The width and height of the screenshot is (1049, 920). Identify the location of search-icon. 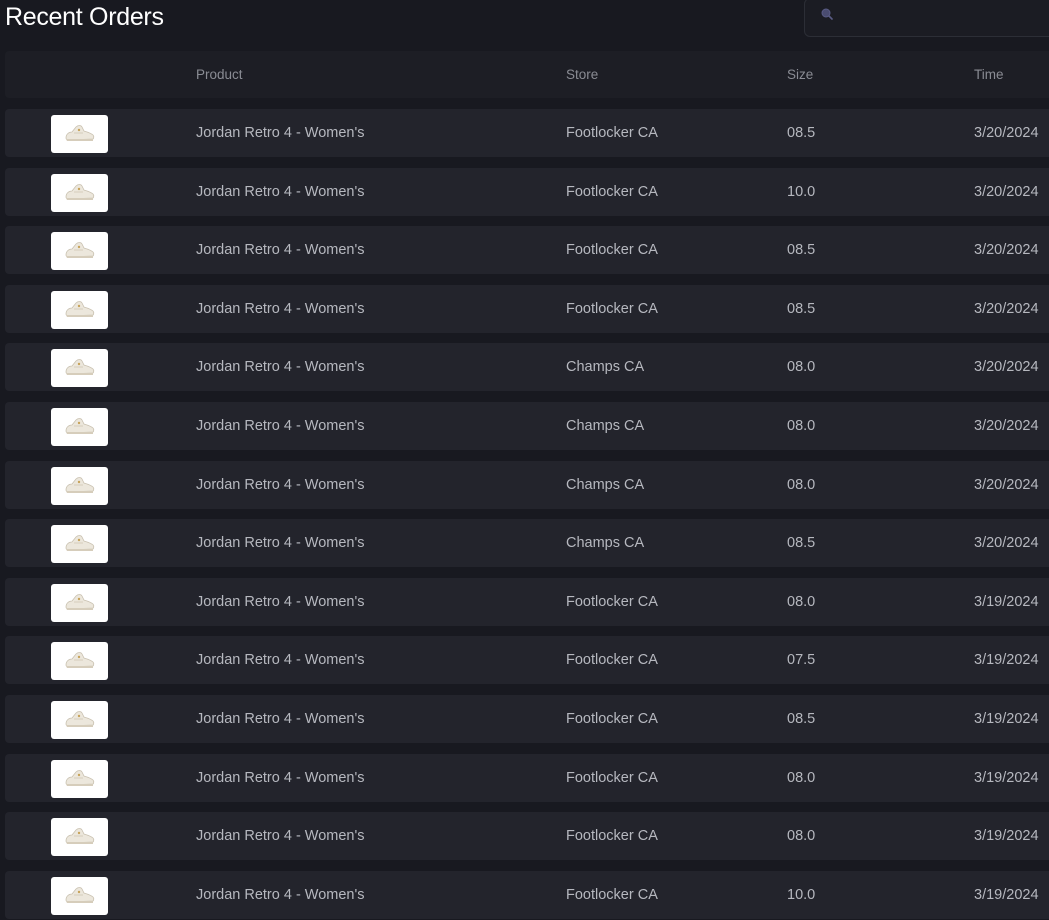
(827, 13).